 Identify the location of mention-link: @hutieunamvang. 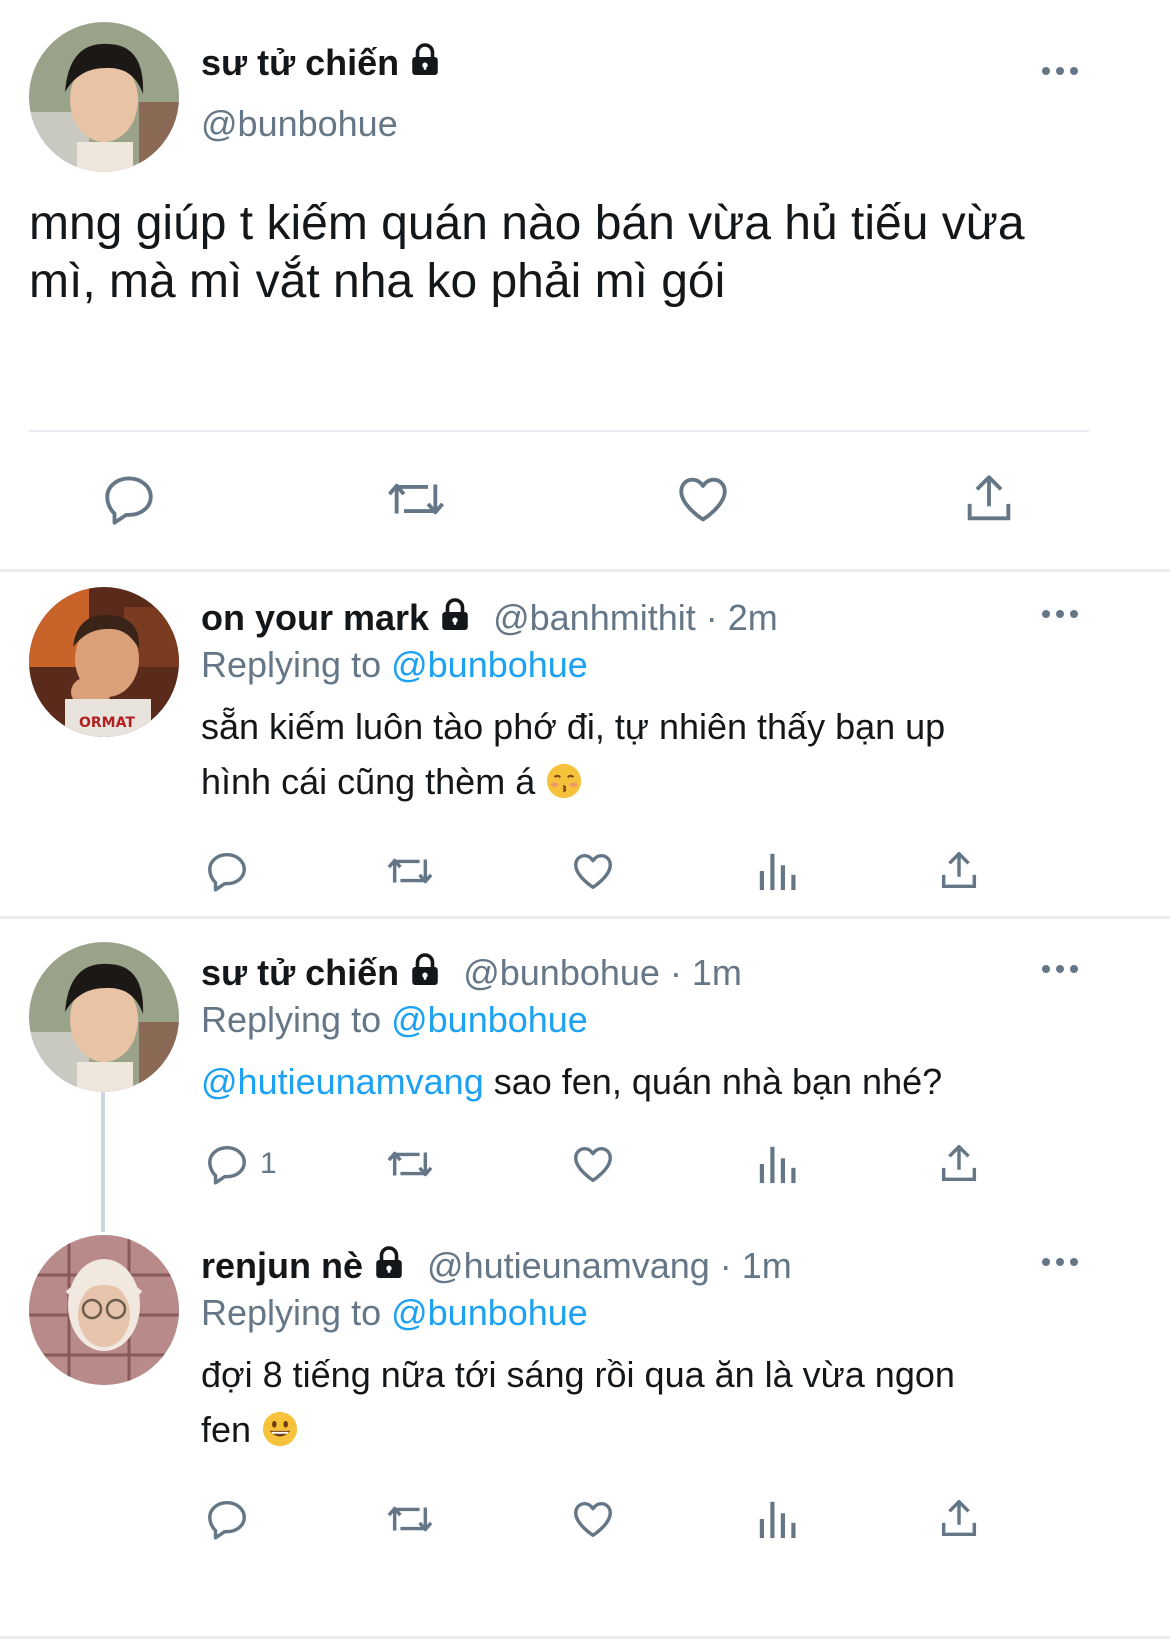
(342, 1081).